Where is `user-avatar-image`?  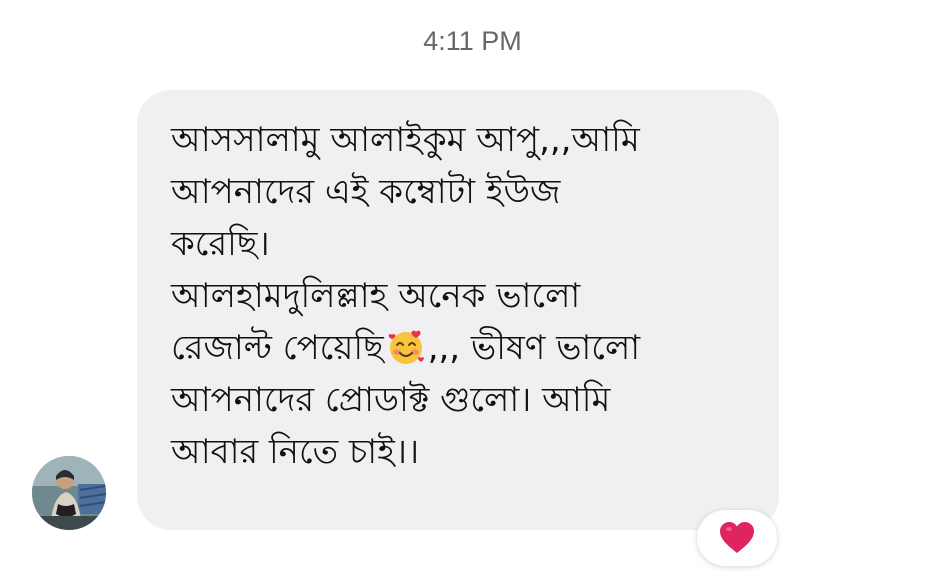
user-avatar-image is located at coordinates (69, 493).